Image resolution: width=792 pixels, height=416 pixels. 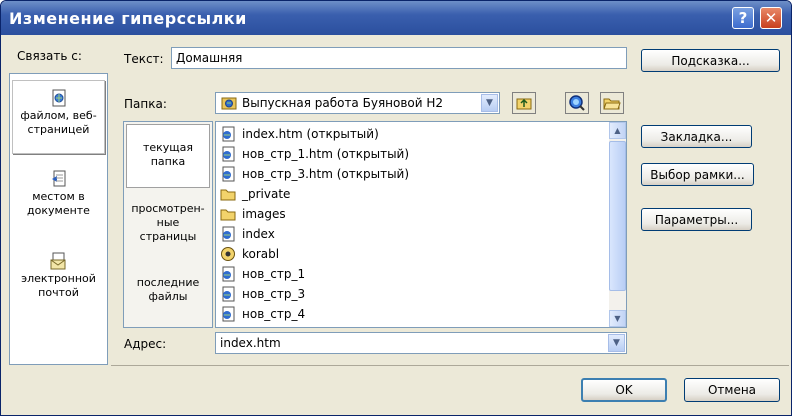 I want to click on browsed-pages-tab: просмотрен- ные страницы, so click(x=168, y=228).